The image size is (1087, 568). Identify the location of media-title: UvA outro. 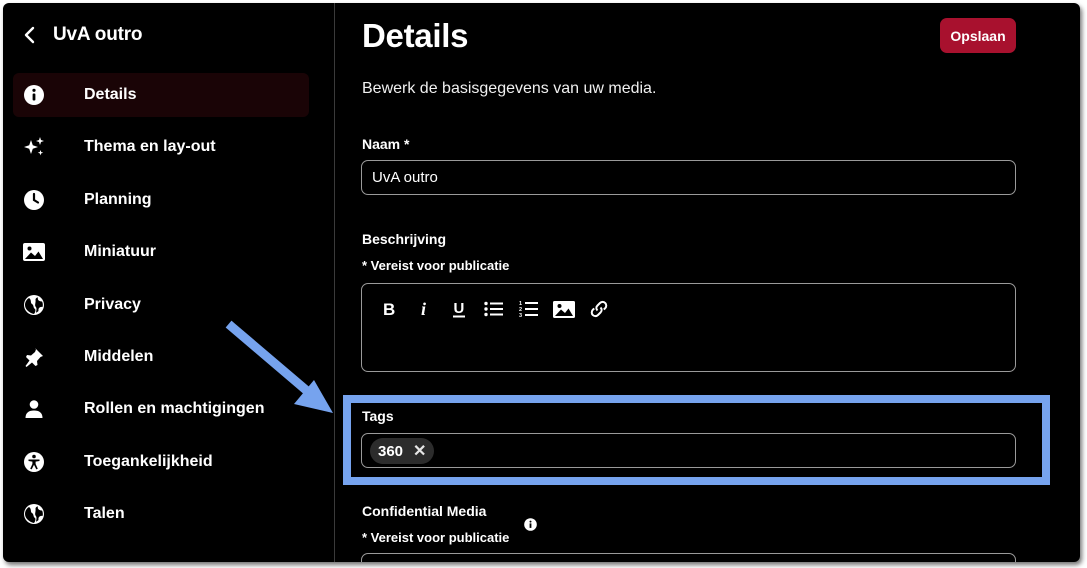
(98, 34).